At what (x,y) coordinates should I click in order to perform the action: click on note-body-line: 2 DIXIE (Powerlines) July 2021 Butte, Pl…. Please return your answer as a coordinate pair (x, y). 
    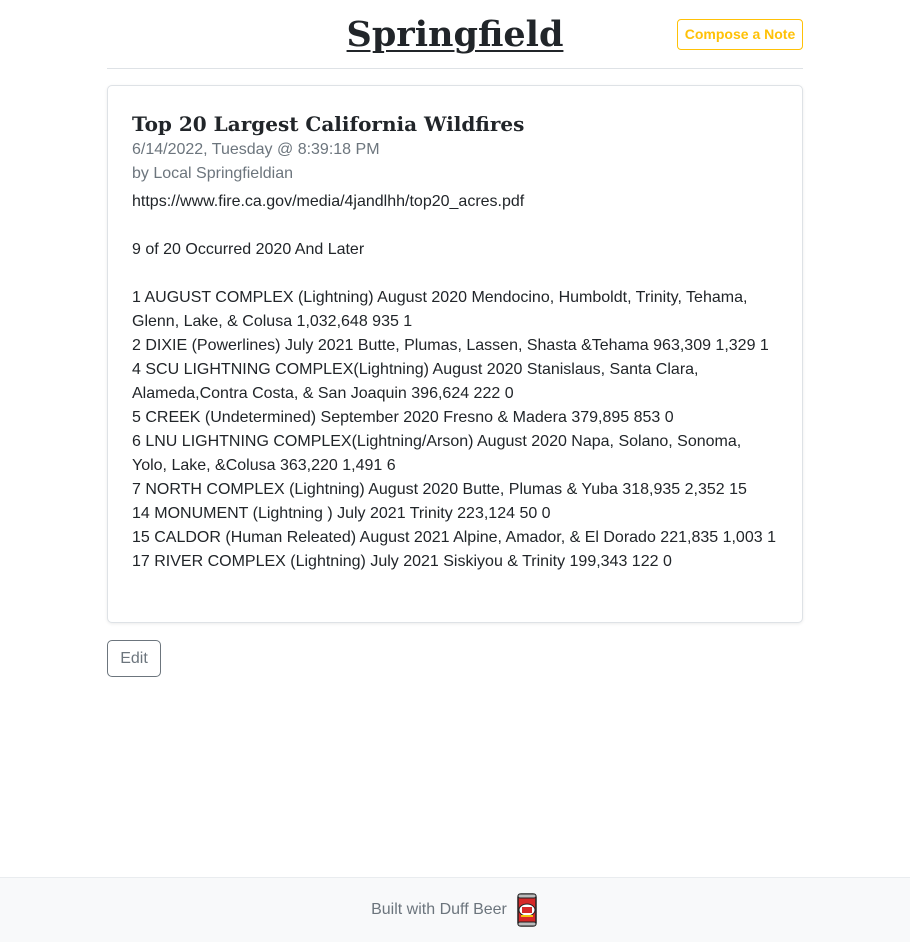
    Looking at the image, I should click on (450, 345).